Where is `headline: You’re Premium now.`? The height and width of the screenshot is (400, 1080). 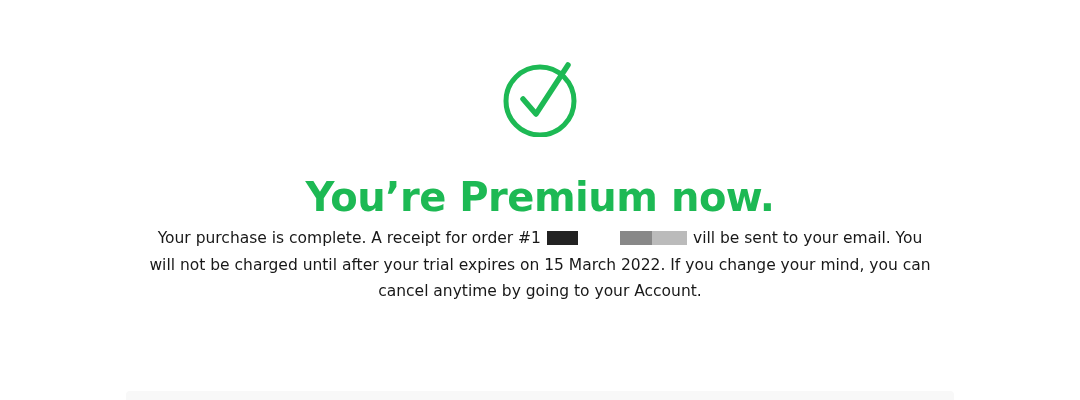 headline: You’re Premium now. is located at coordinates (540, 197).